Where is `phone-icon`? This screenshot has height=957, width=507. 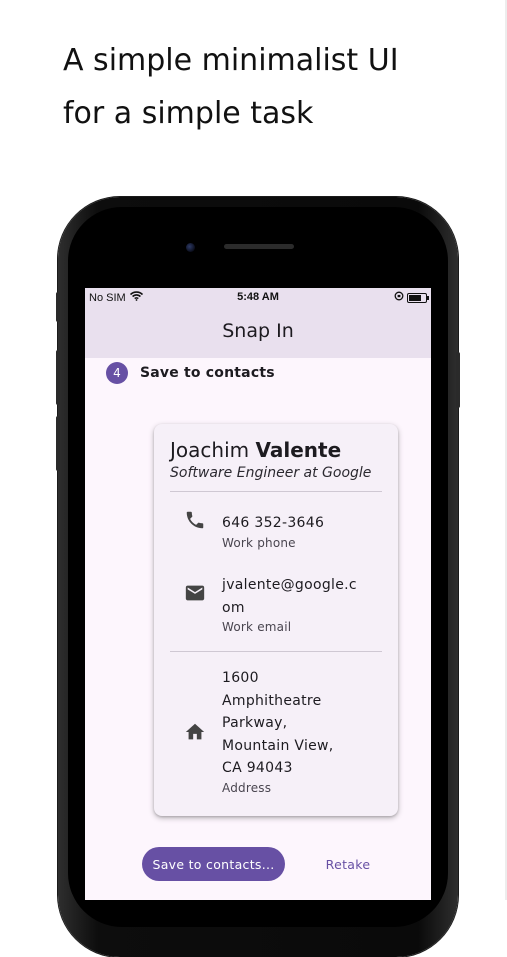
phone-icon is located at coordinates (195, 520).